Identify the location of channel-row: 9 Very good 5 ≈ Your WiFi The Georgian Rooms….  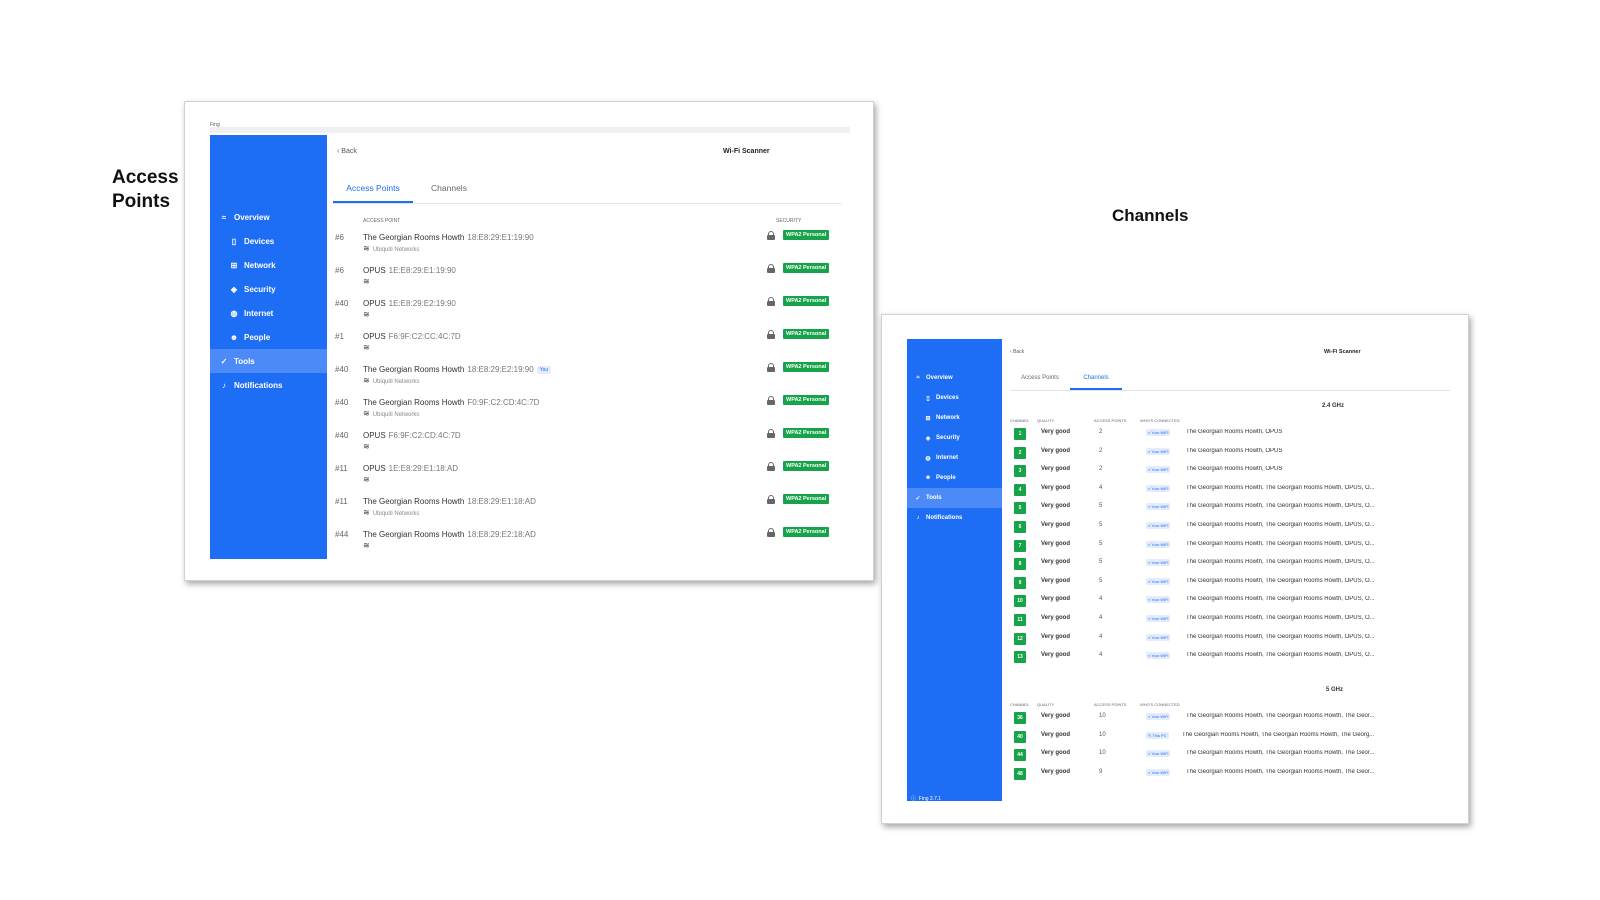
(1230, 584).